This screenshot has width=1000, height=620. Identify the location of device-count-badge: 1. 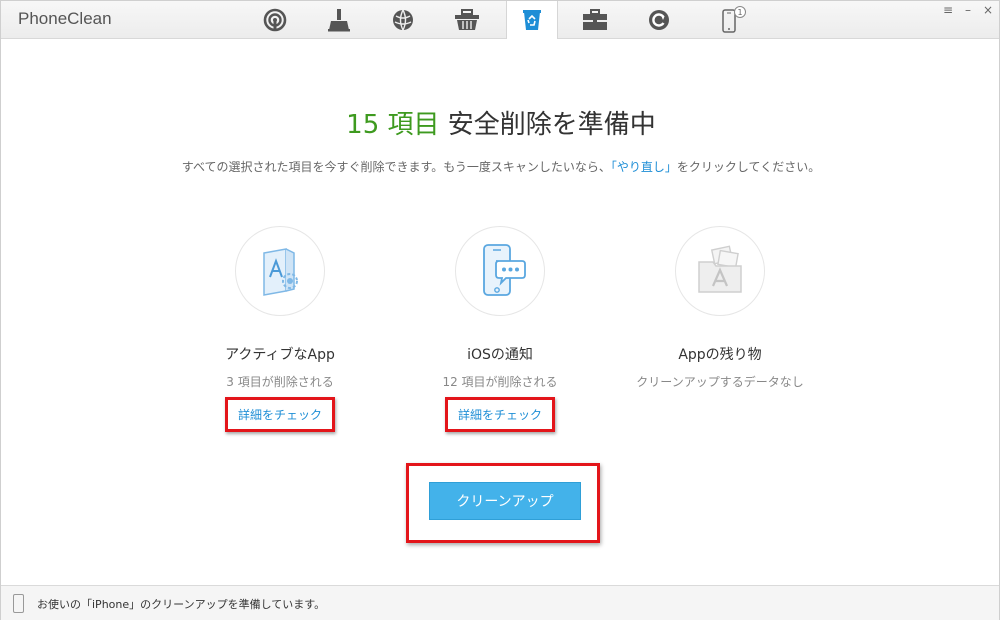
(739, 12).